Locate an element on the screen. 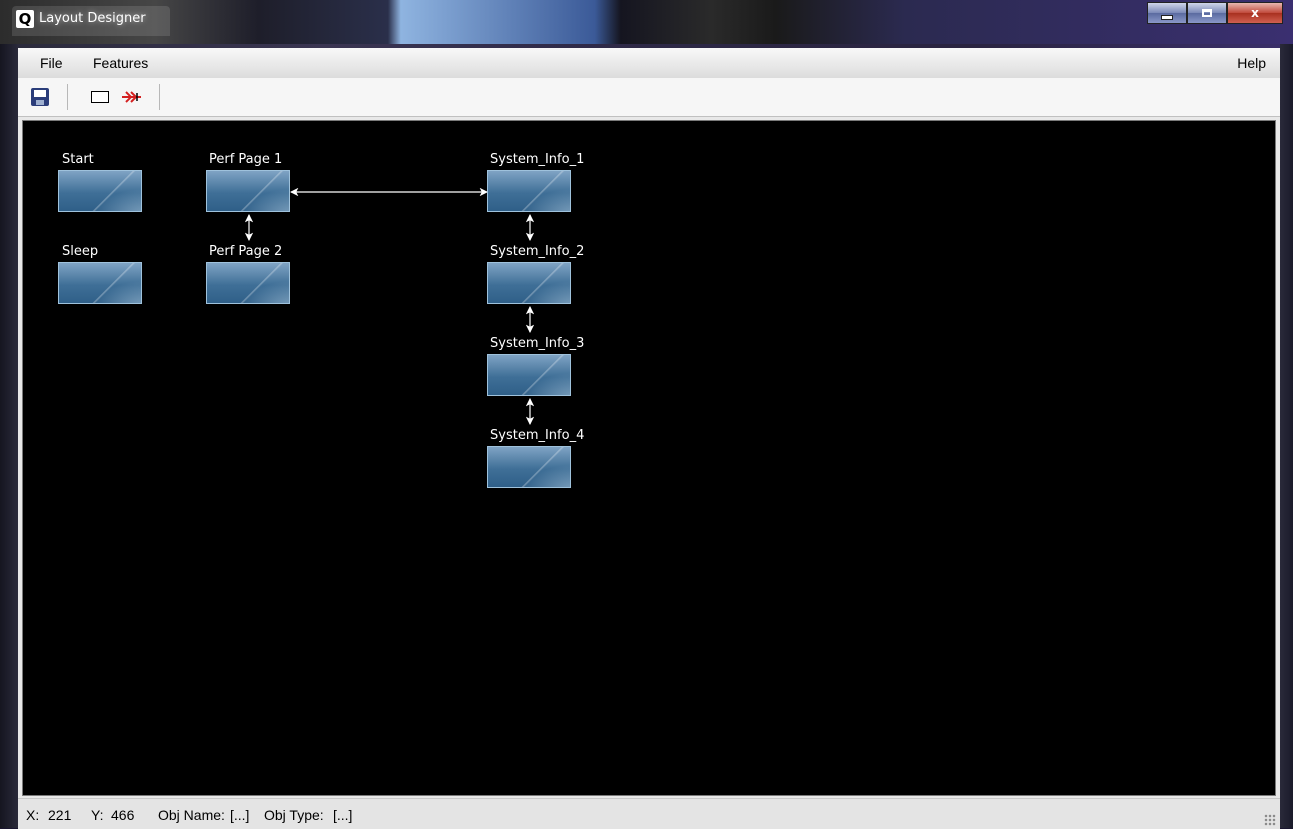 The image size is (1293, 829). add-rectangle-button is located at coordinates (100, 97).